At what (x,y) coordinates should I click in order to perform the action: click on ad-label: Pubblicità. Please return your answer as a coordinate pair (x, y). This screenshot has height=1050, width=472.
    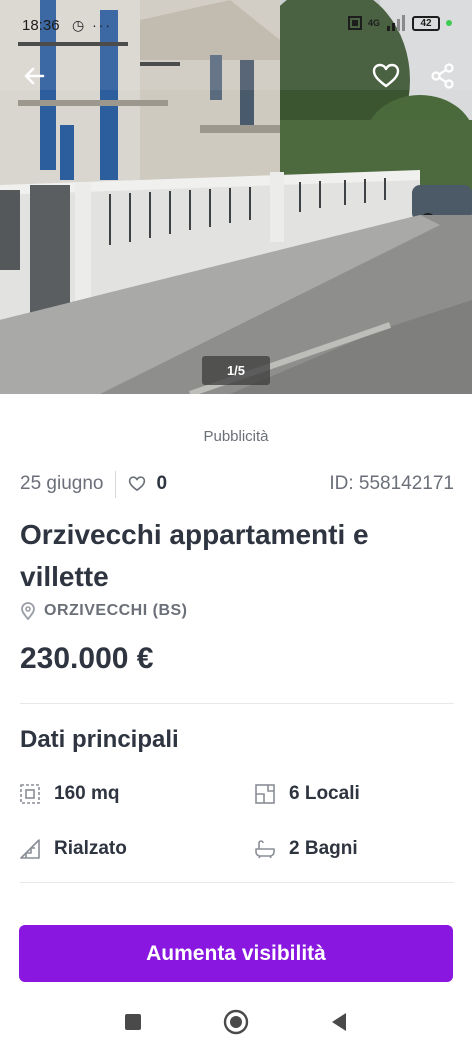
    Looking at the image, I should click on (236, 436).